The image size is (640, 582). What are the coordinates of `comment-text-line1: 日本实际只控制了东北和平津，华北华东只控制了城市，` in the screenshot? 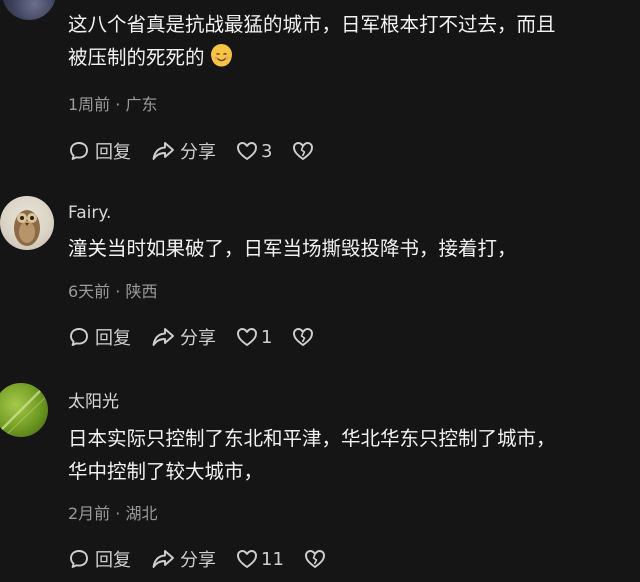 It's located at (312, 438).